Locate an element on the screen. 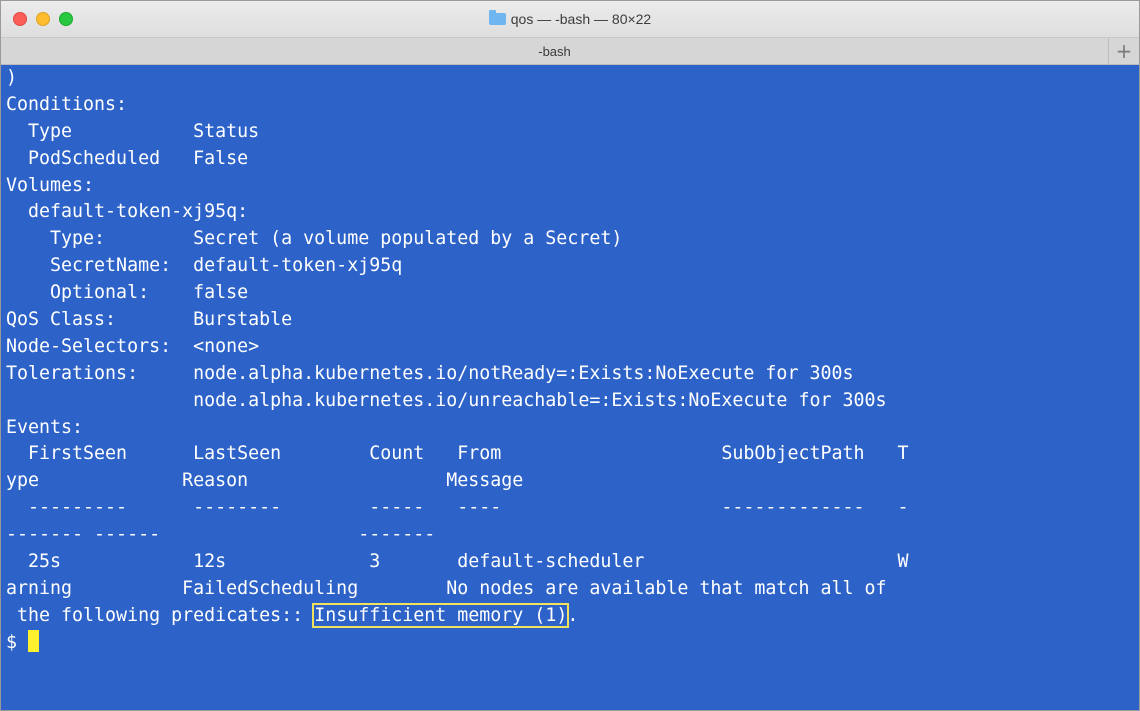 This screenshot has height=711, width=1140. terminal-line: ------- ------ ------- is located at coordinates (221, 535).